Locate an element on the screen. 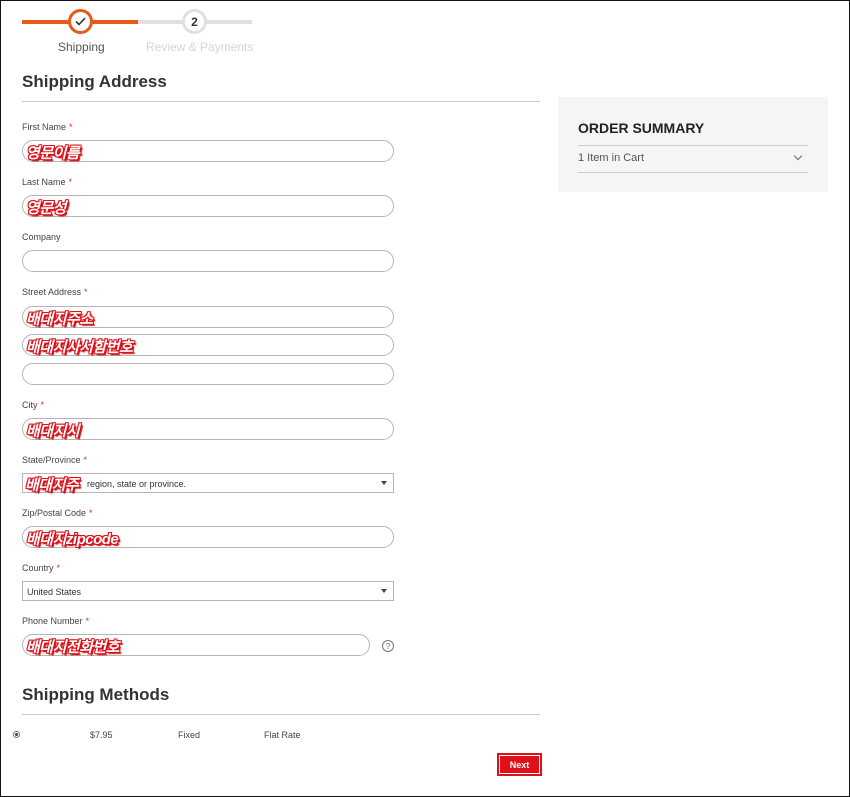  method-carrier: Flat Rate is located at coordinates (282, 735).